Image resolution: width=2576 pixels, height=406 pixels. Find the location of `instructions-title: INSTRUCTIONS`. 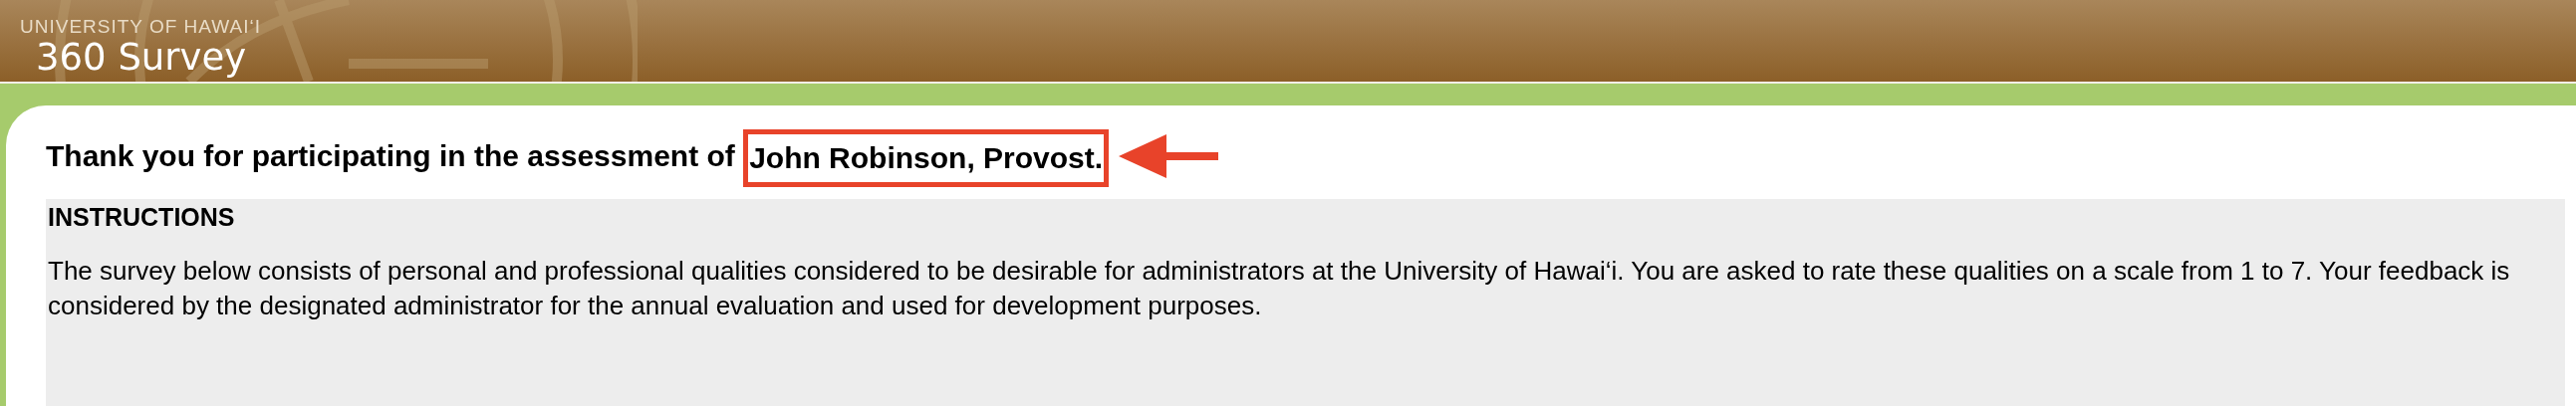

instructions-title: INSTRUCTIONS is located at coordinates (141, 218).